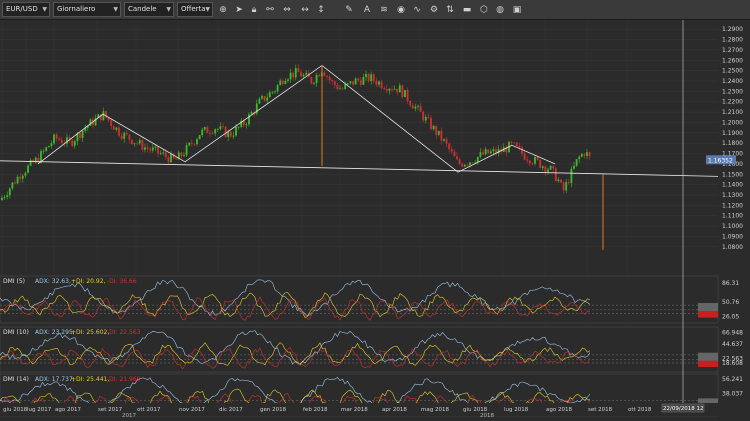 This screenshot has width=750, height=421. What do you see at coordinates (732, 91) in the screenshot?
I see `price-tick-label: 1.2300` at bounding box center [732, 91].